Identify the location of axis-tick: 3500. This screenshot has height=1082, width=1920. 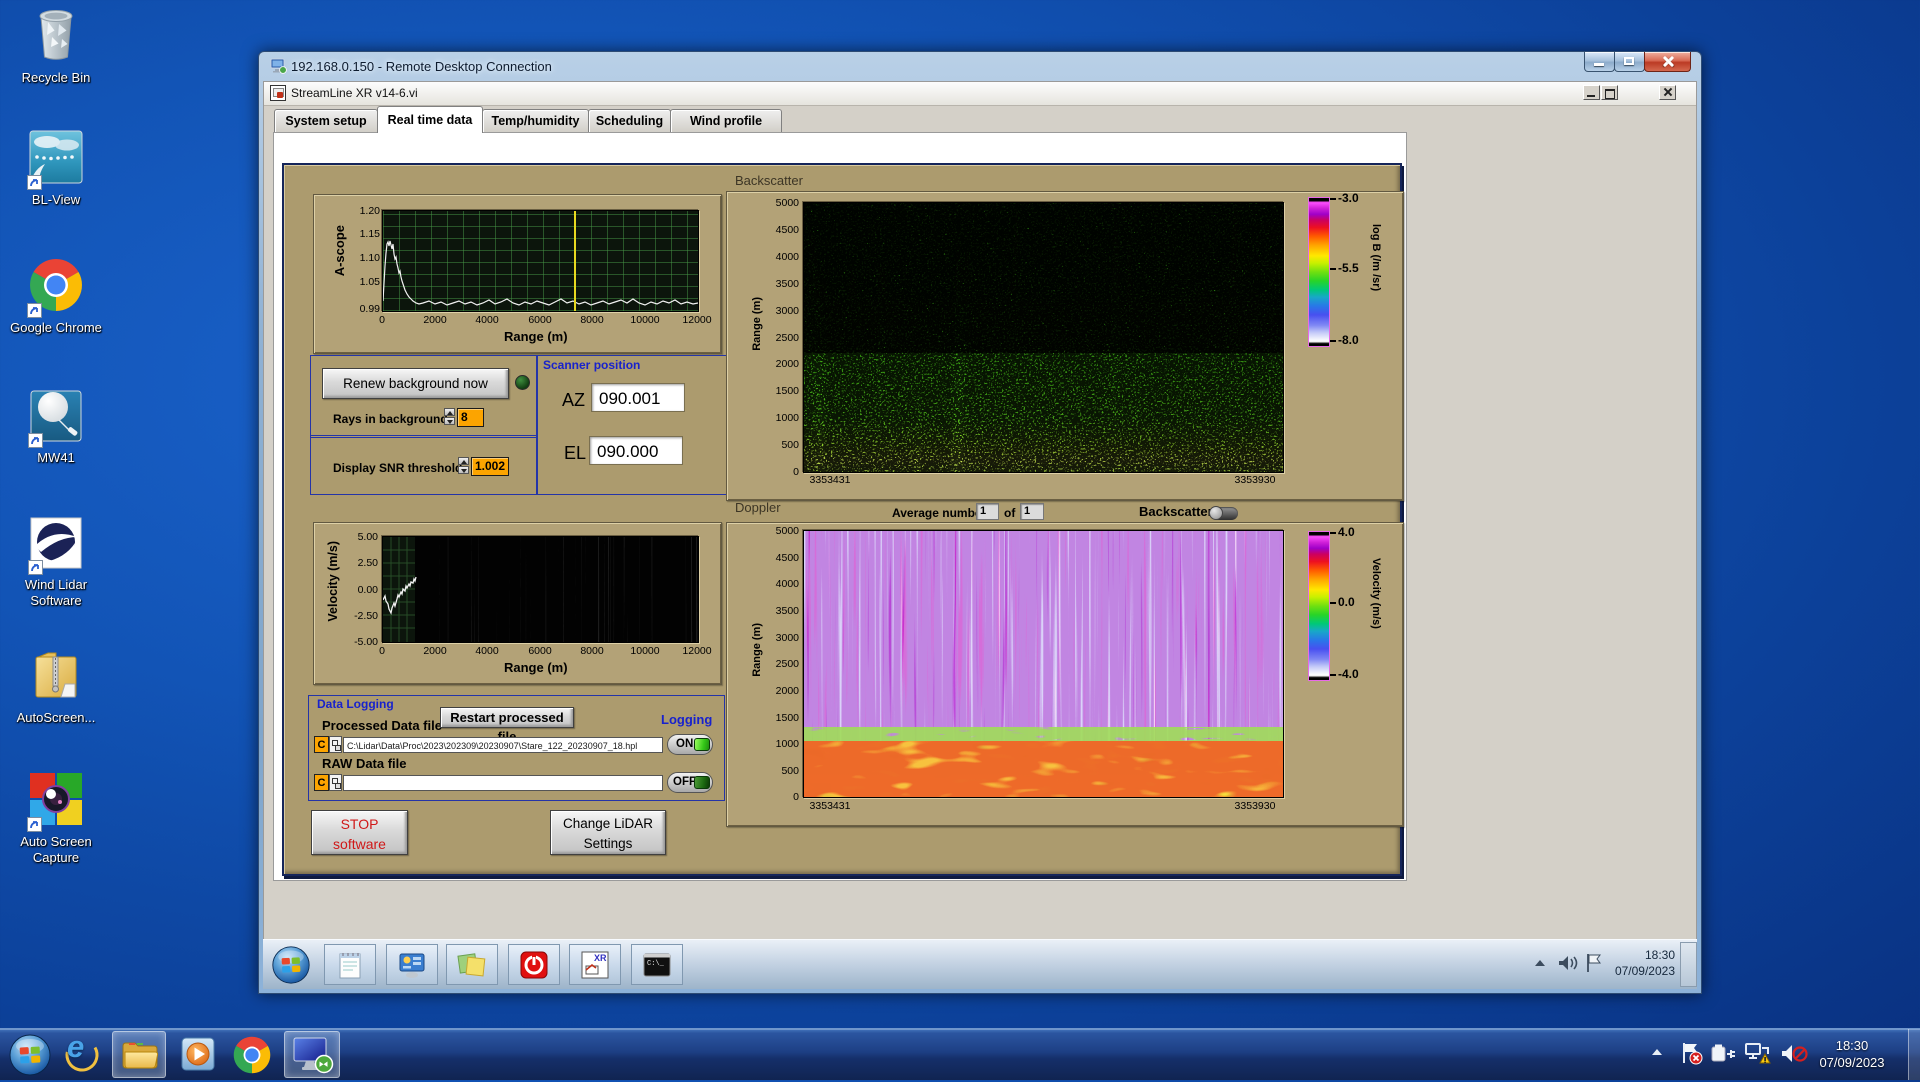
(787, 284).